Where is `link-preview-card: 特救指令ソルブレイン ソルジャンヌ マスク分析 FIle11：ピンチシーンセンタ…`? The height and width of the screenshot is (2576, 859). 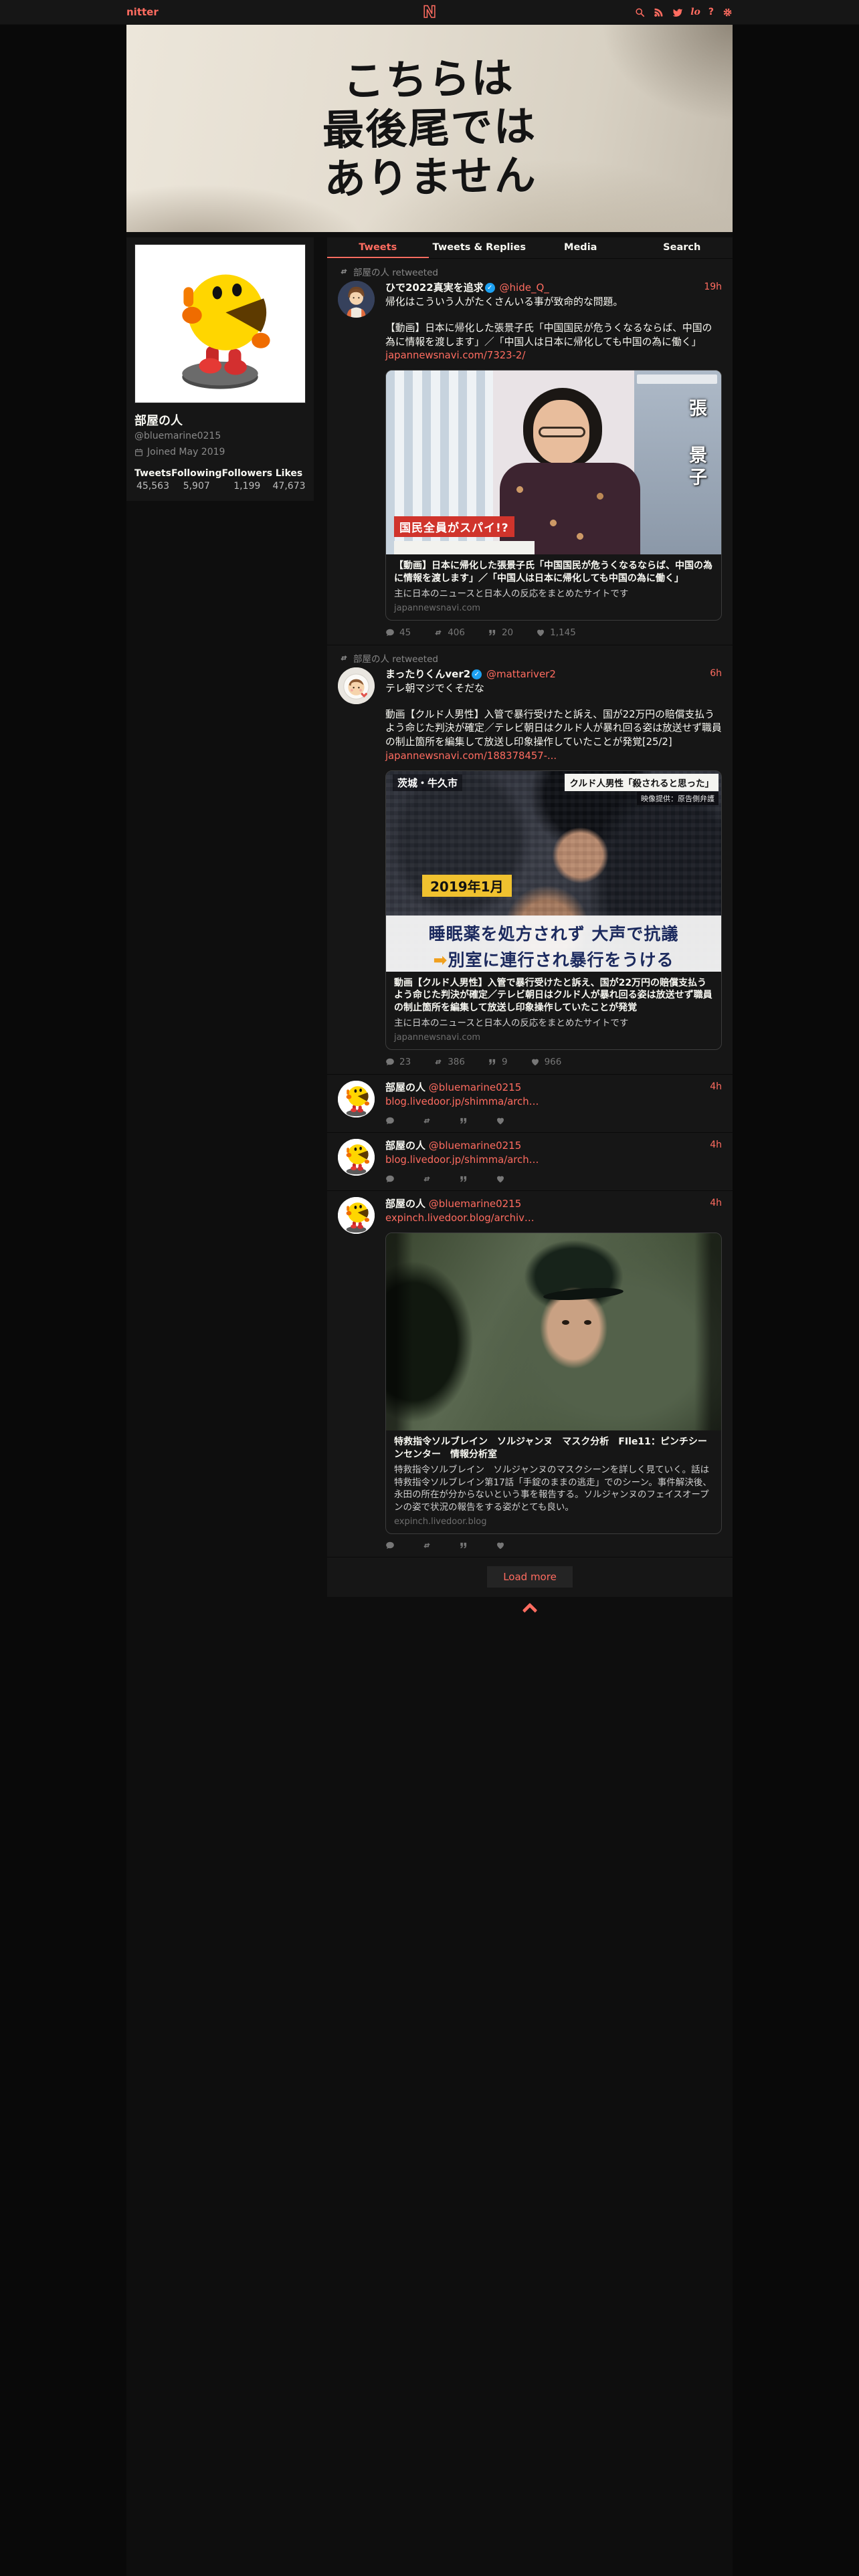 link-preview-card: 特救指令ソルブレイン ソルジャンヌ マスク分析 FIle11：ピンチシーンセンタ… is located at coordinates (553, 1383).